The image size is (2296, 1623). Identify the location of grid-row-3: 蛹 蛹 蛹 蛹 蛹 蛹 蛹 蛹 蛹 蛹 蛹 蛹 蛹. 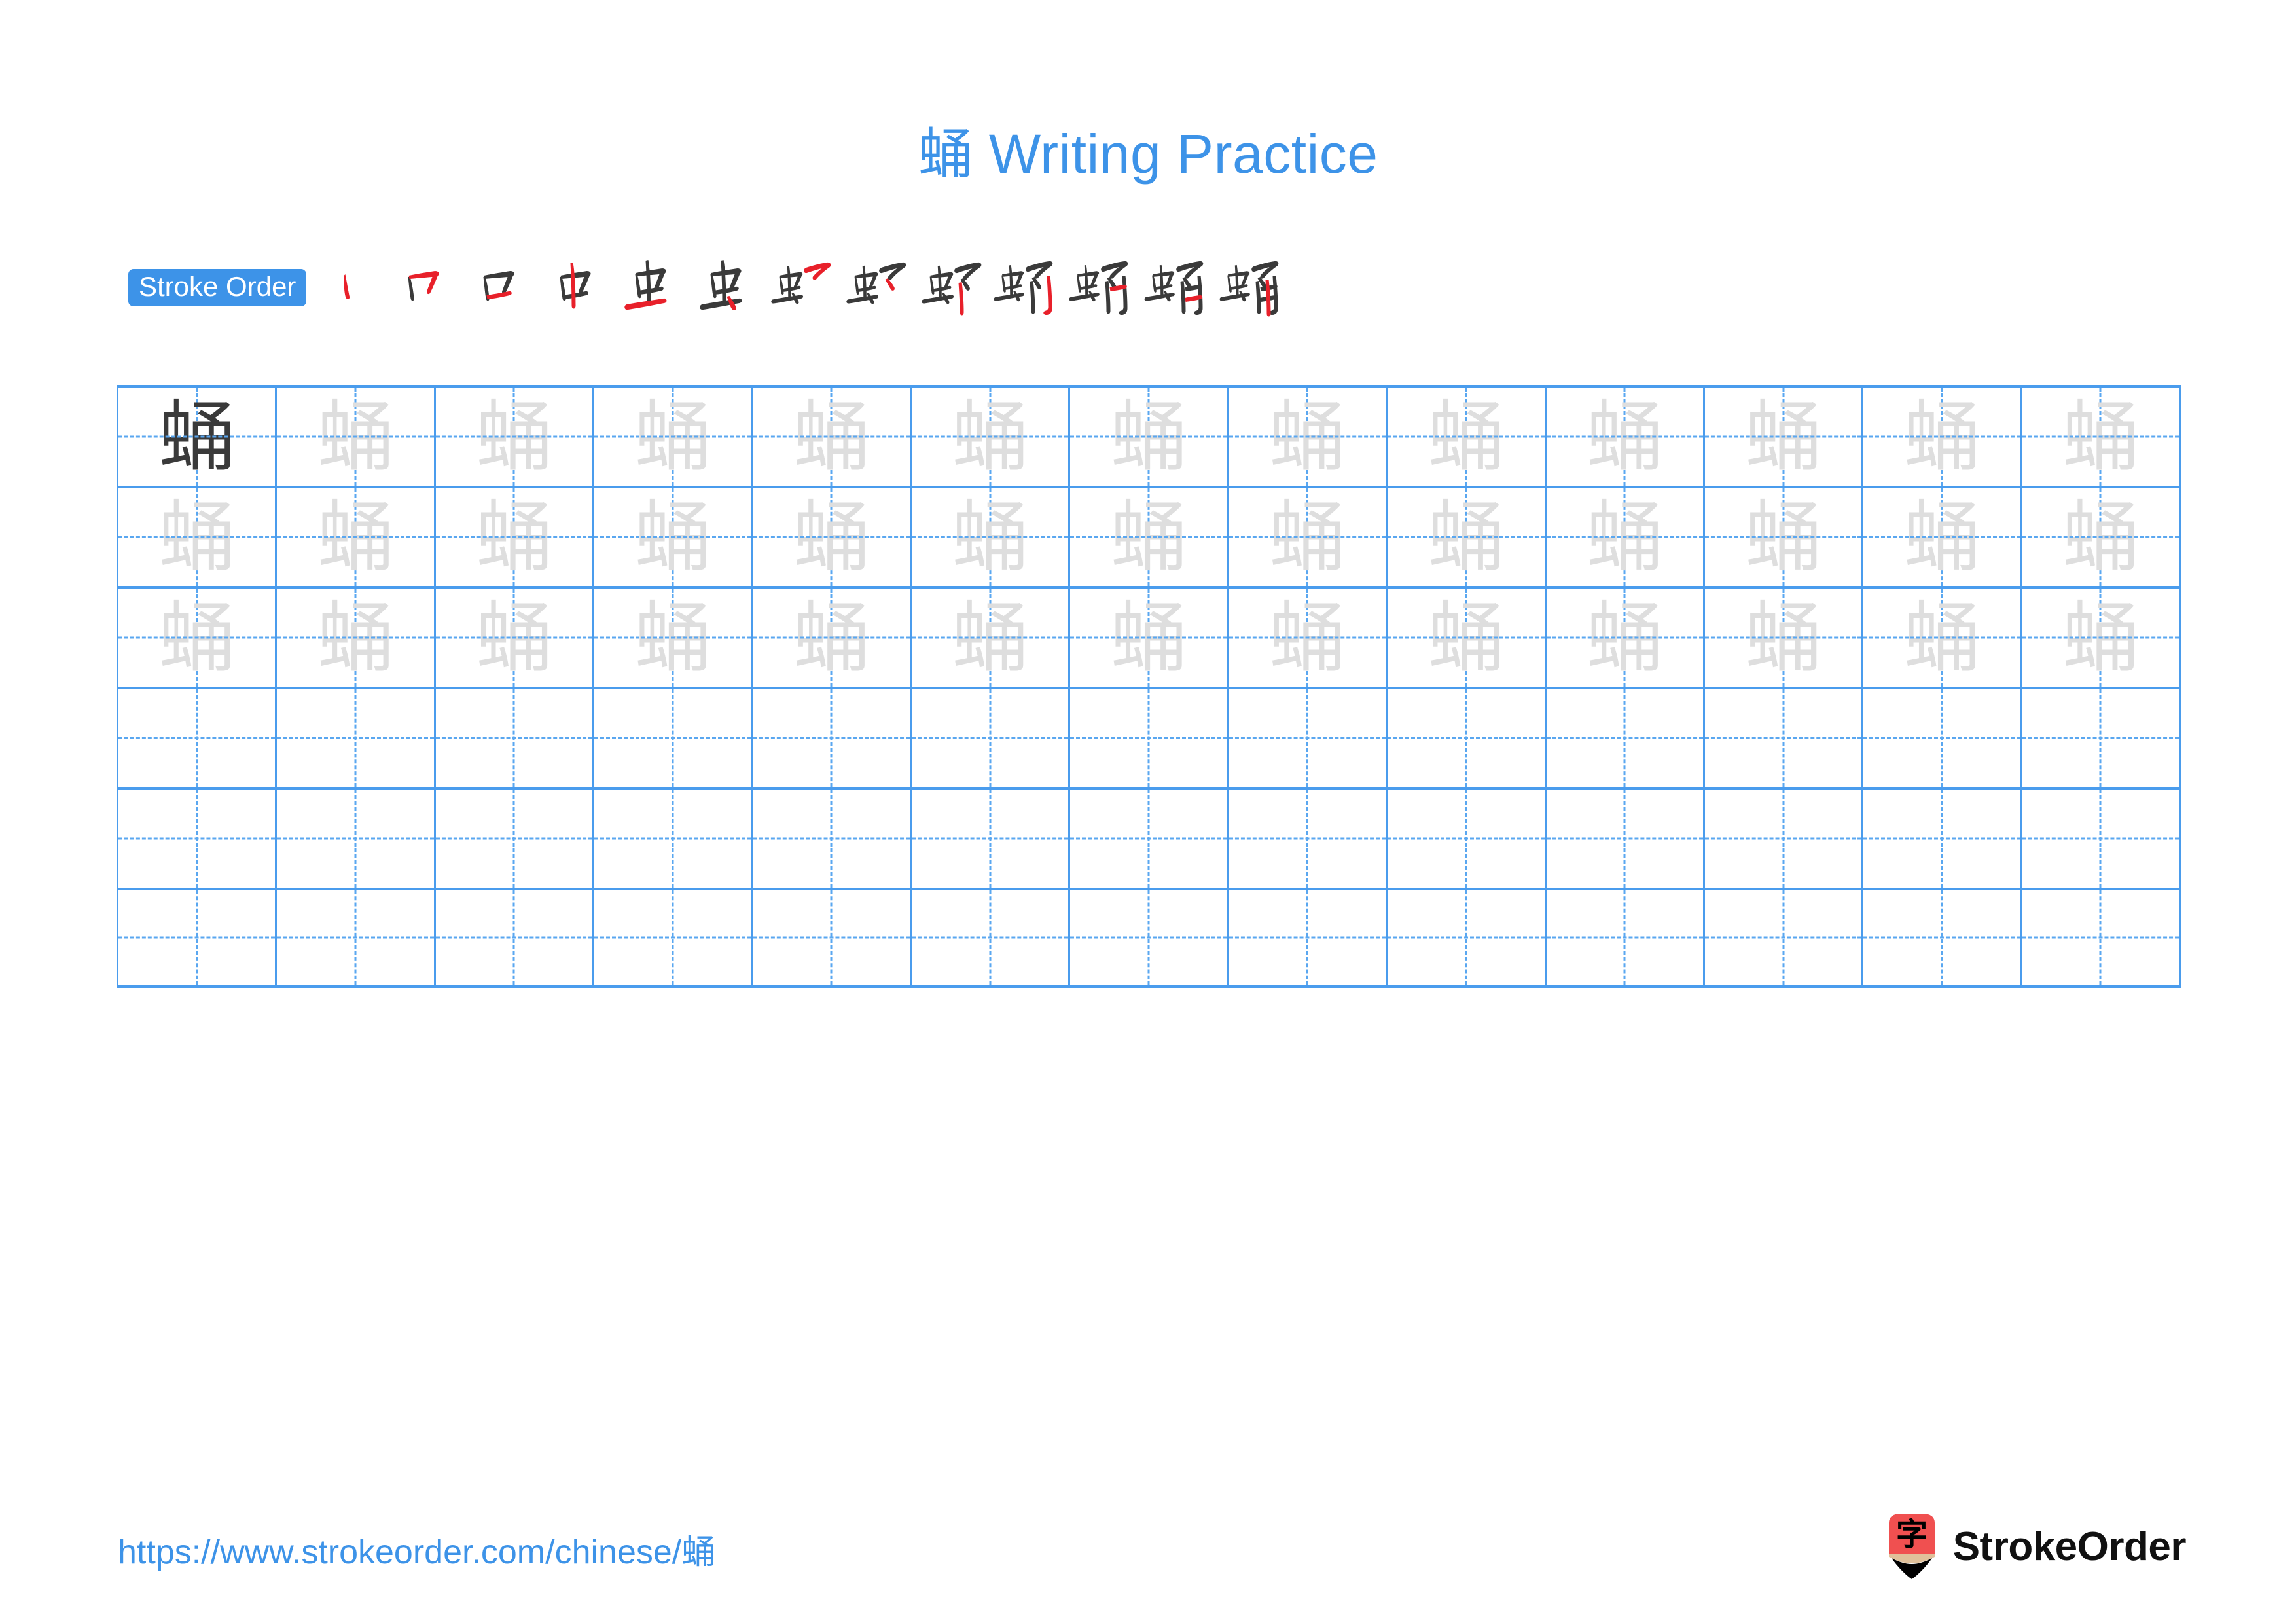
(1149, 636).